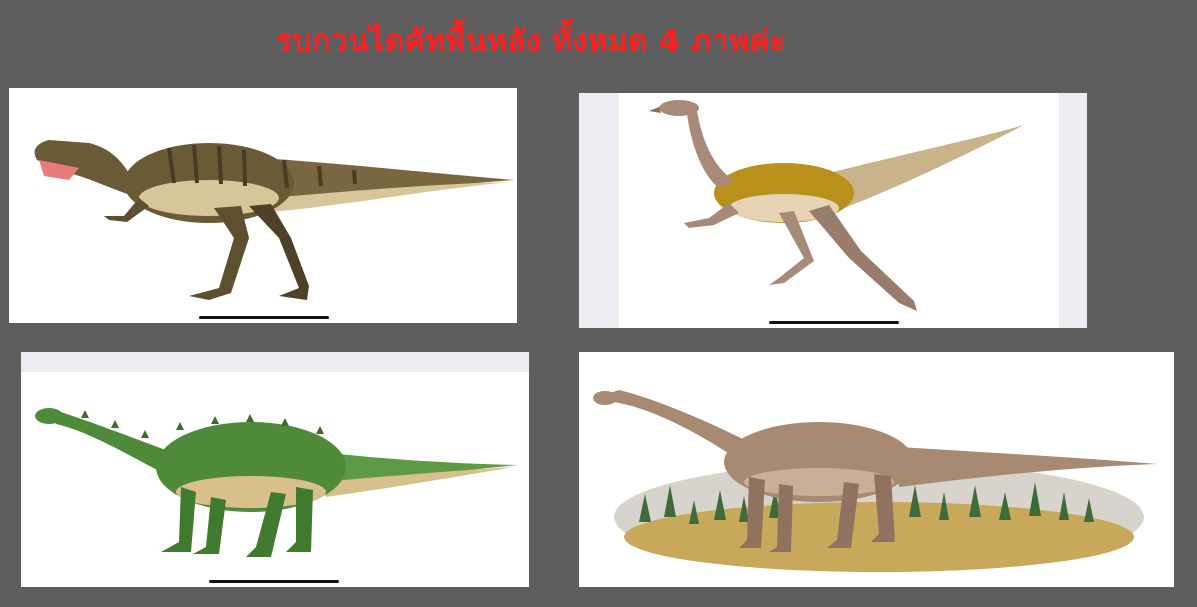 The image size is (1197, 607). Describe the element at coordinates (875, 481) in the screenshot. I see `sauropod-illustration` at that location.